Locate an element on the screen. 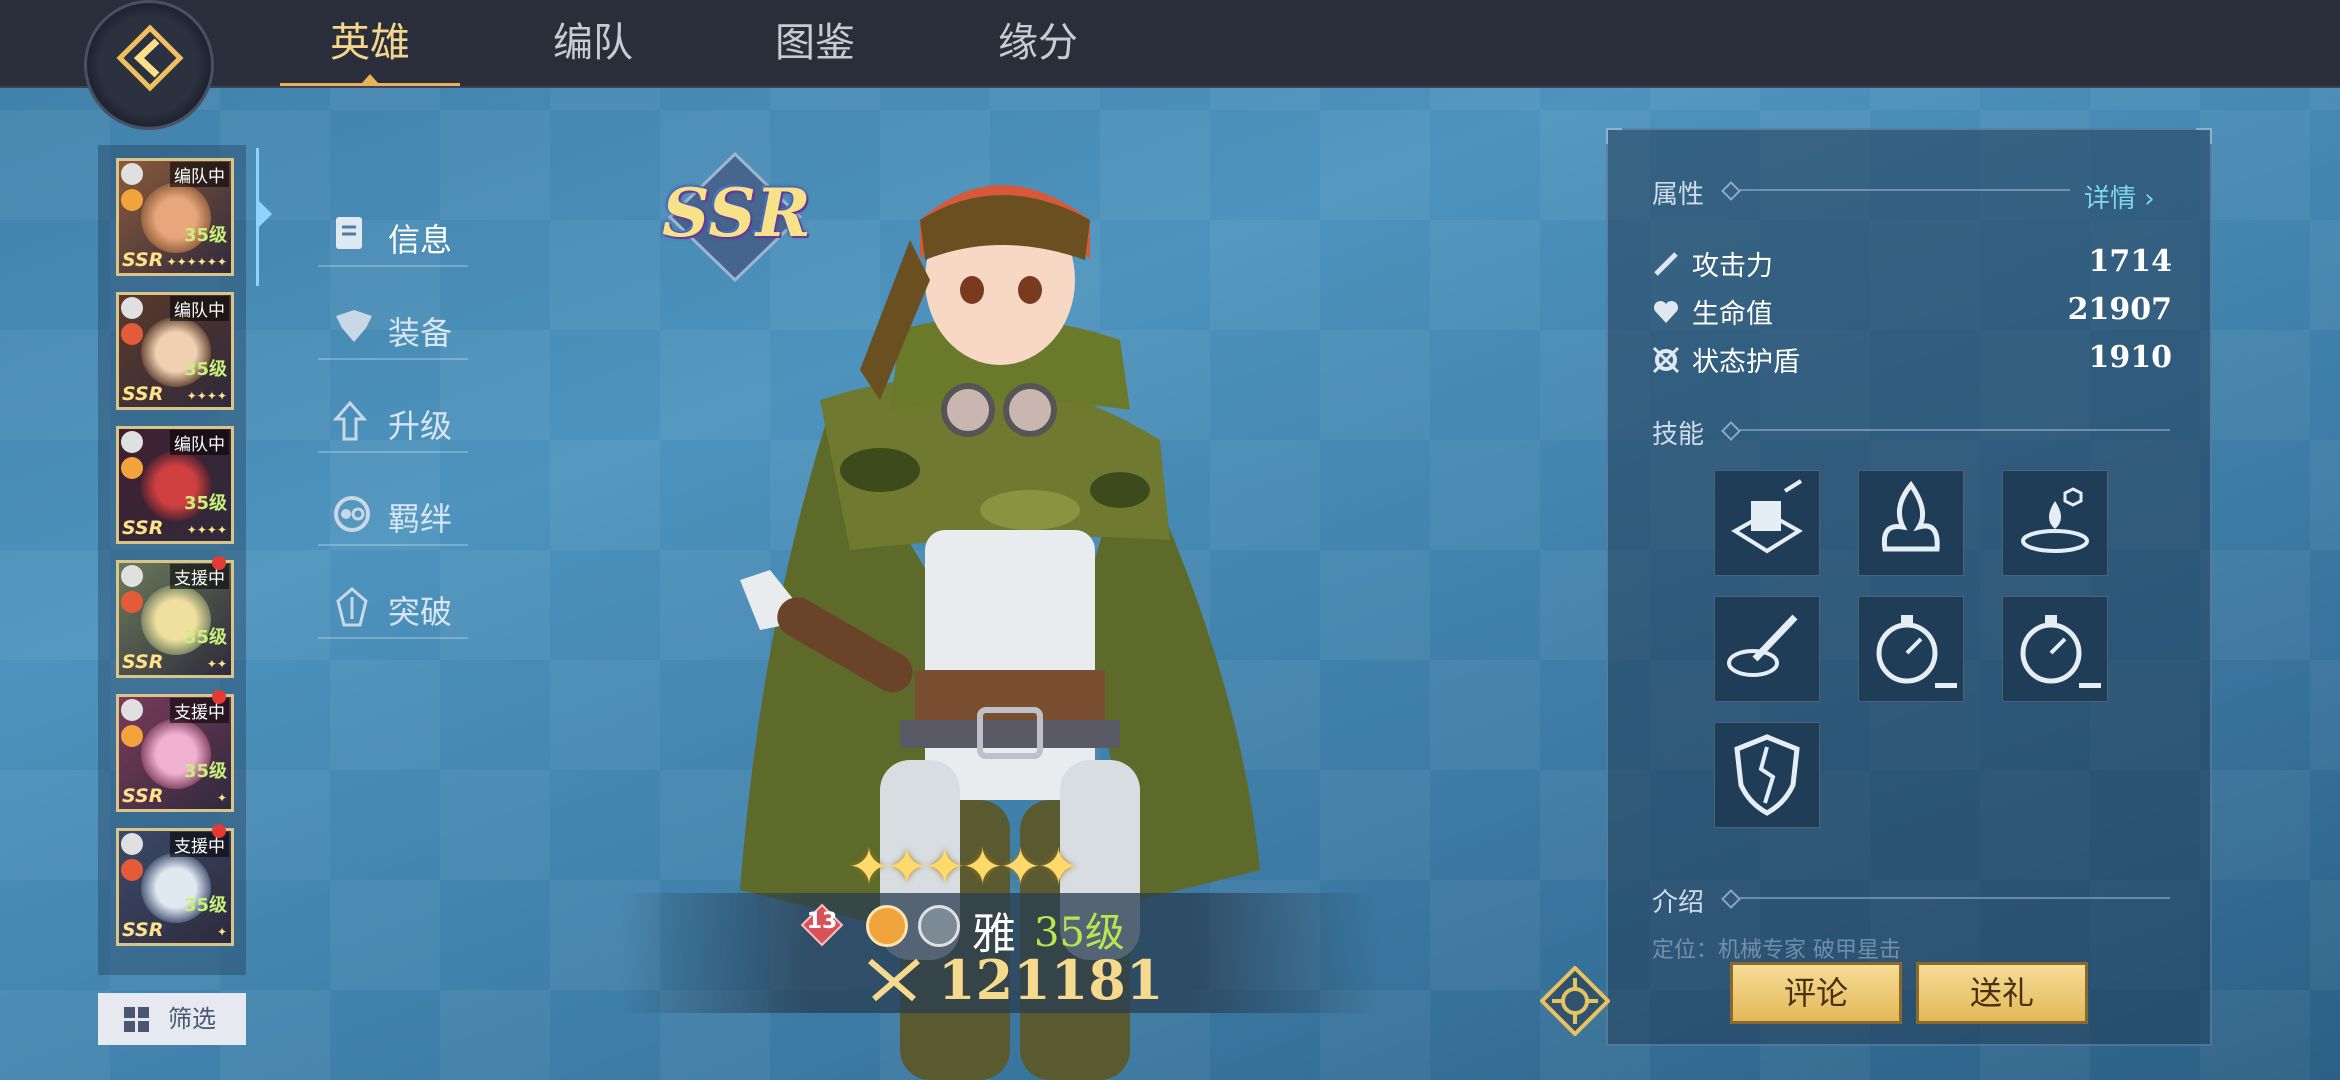 The height and width of the screenshot is (1080, 2340). stat-attack: 攻击力 1714 is located at coordinates (1912, 262).